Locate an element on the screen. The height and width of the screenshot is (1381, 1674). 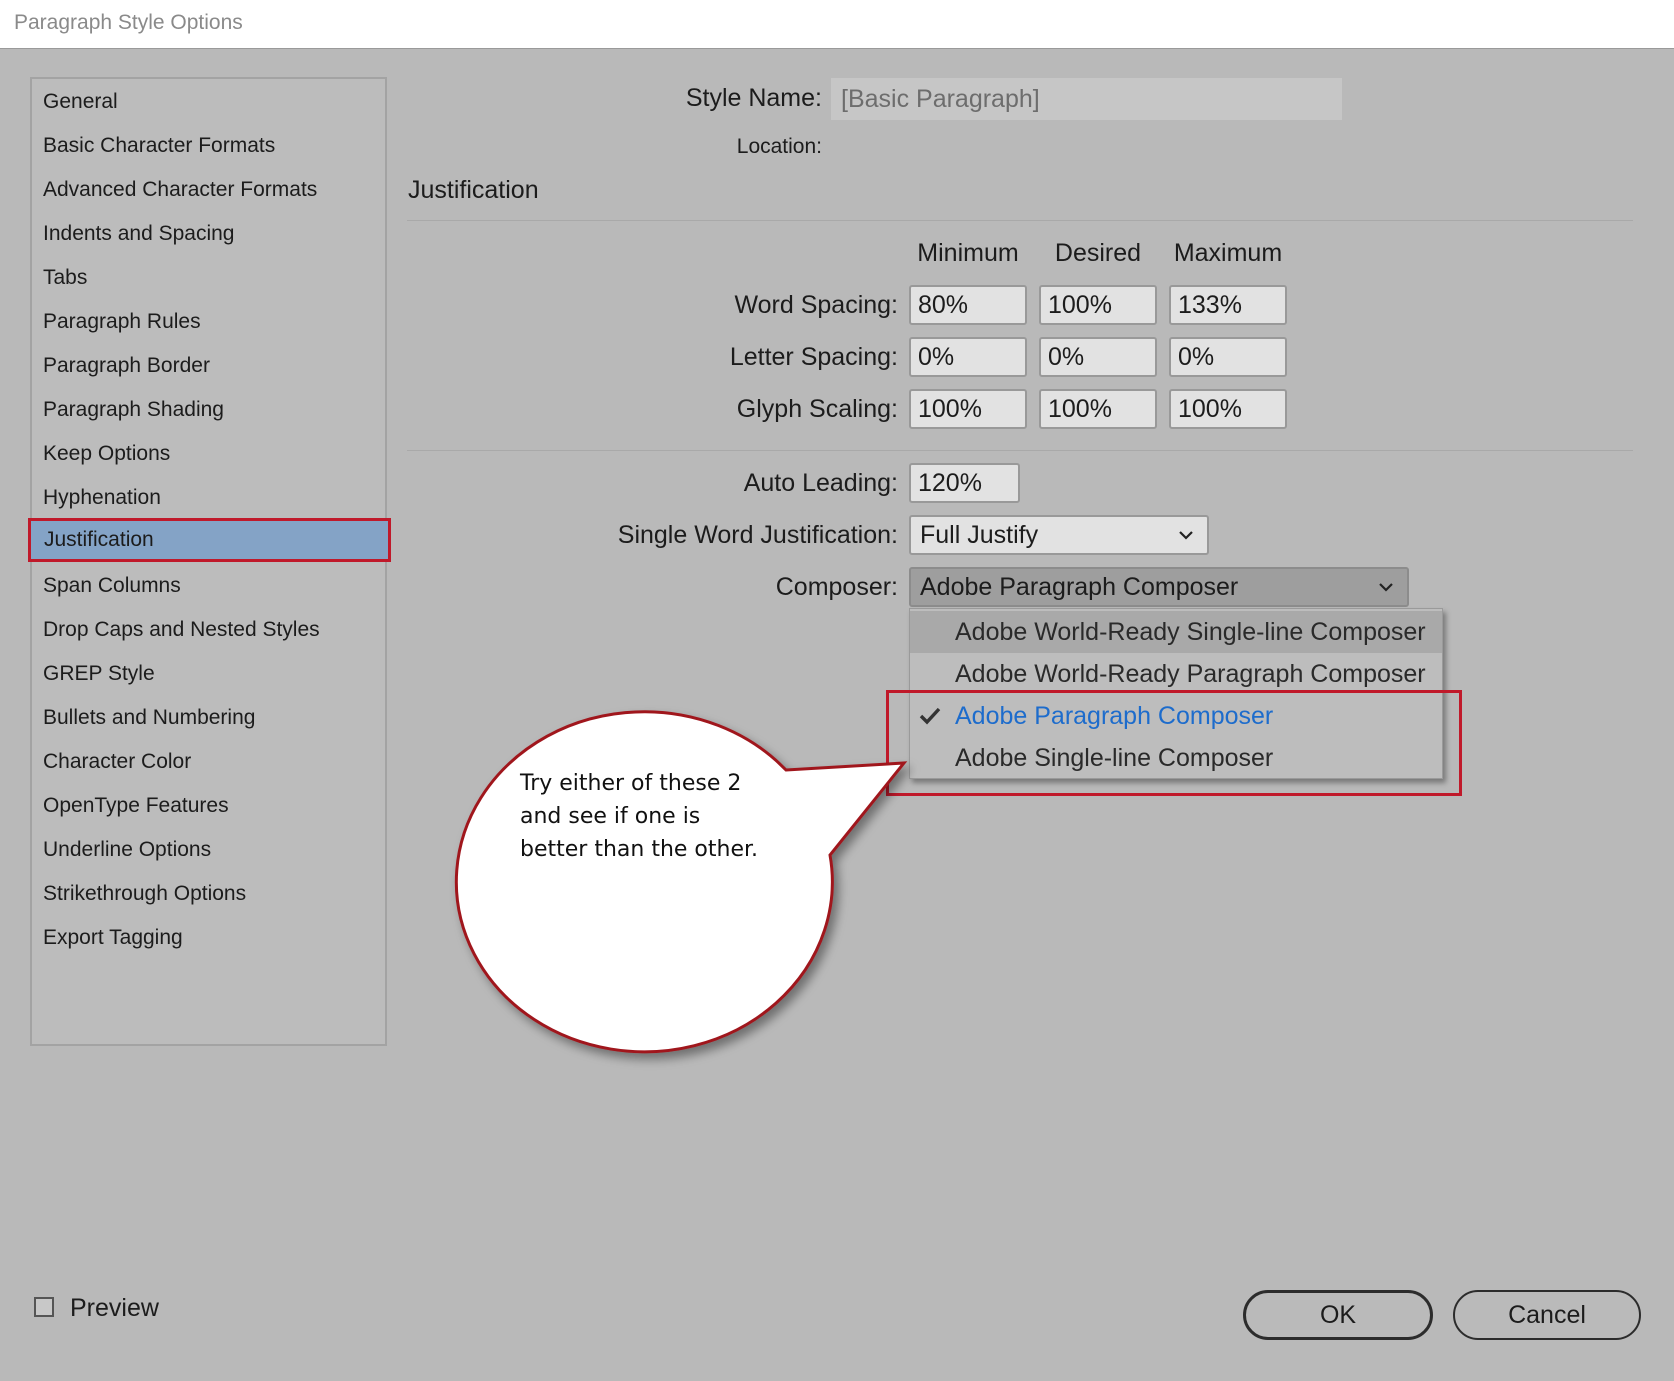
column-header-desired: Desired is located at coordinates (1098, 253).